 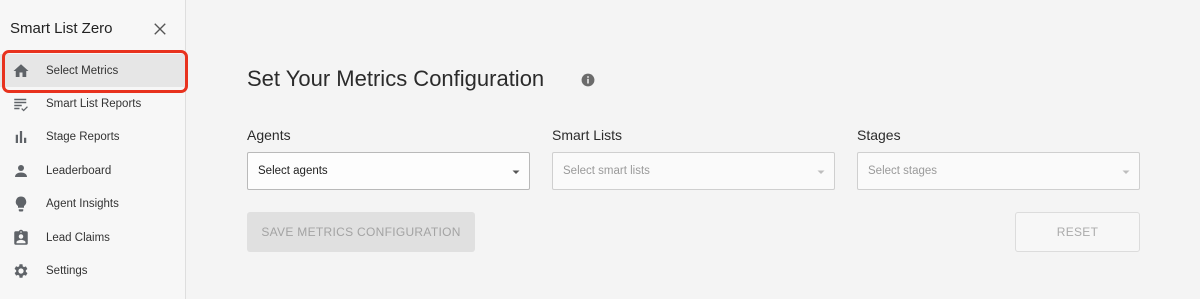 What do you see at coordinates (21, 171) in the screenshot?
I see `person-icon` at bounding box center [21, 171].